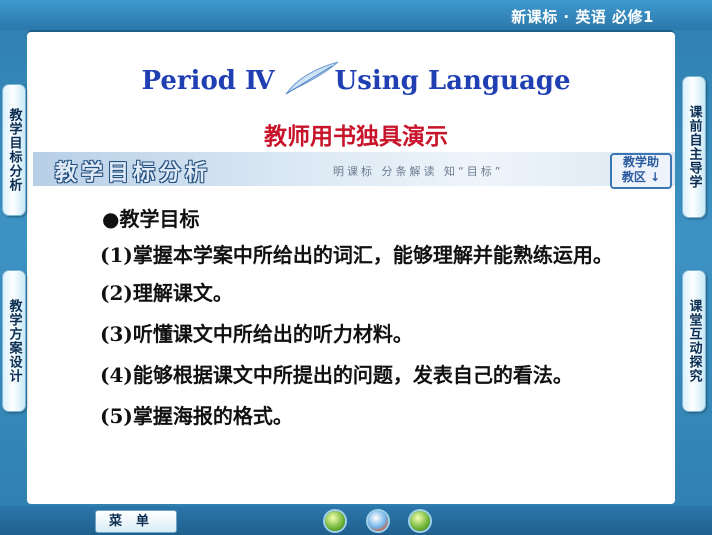  I want to click on teaching-aid-button: 教学助 教区 ↓, so click(641, 171).